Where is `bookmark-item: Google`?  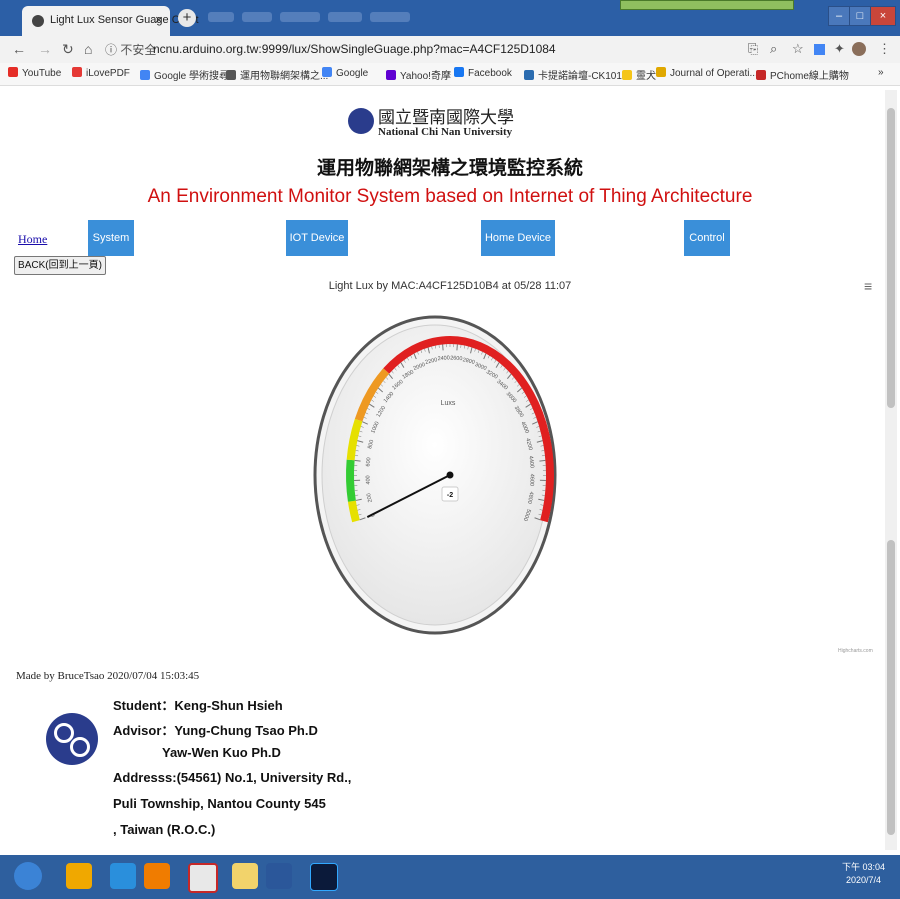 bookmark-item: Google is located at coordinates (345, 73).